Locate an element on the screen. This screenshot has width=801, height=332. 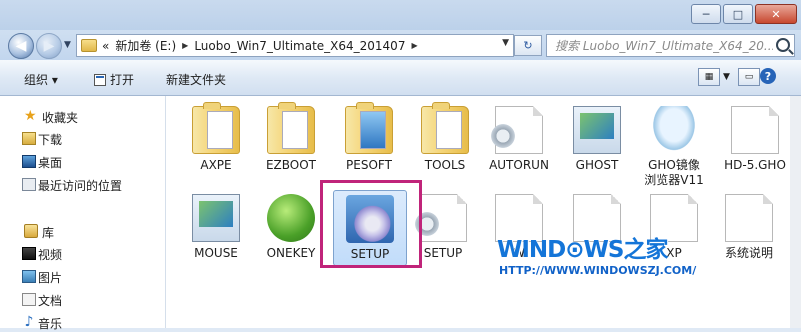
config-file-icon is located at coordinates (515, 130).